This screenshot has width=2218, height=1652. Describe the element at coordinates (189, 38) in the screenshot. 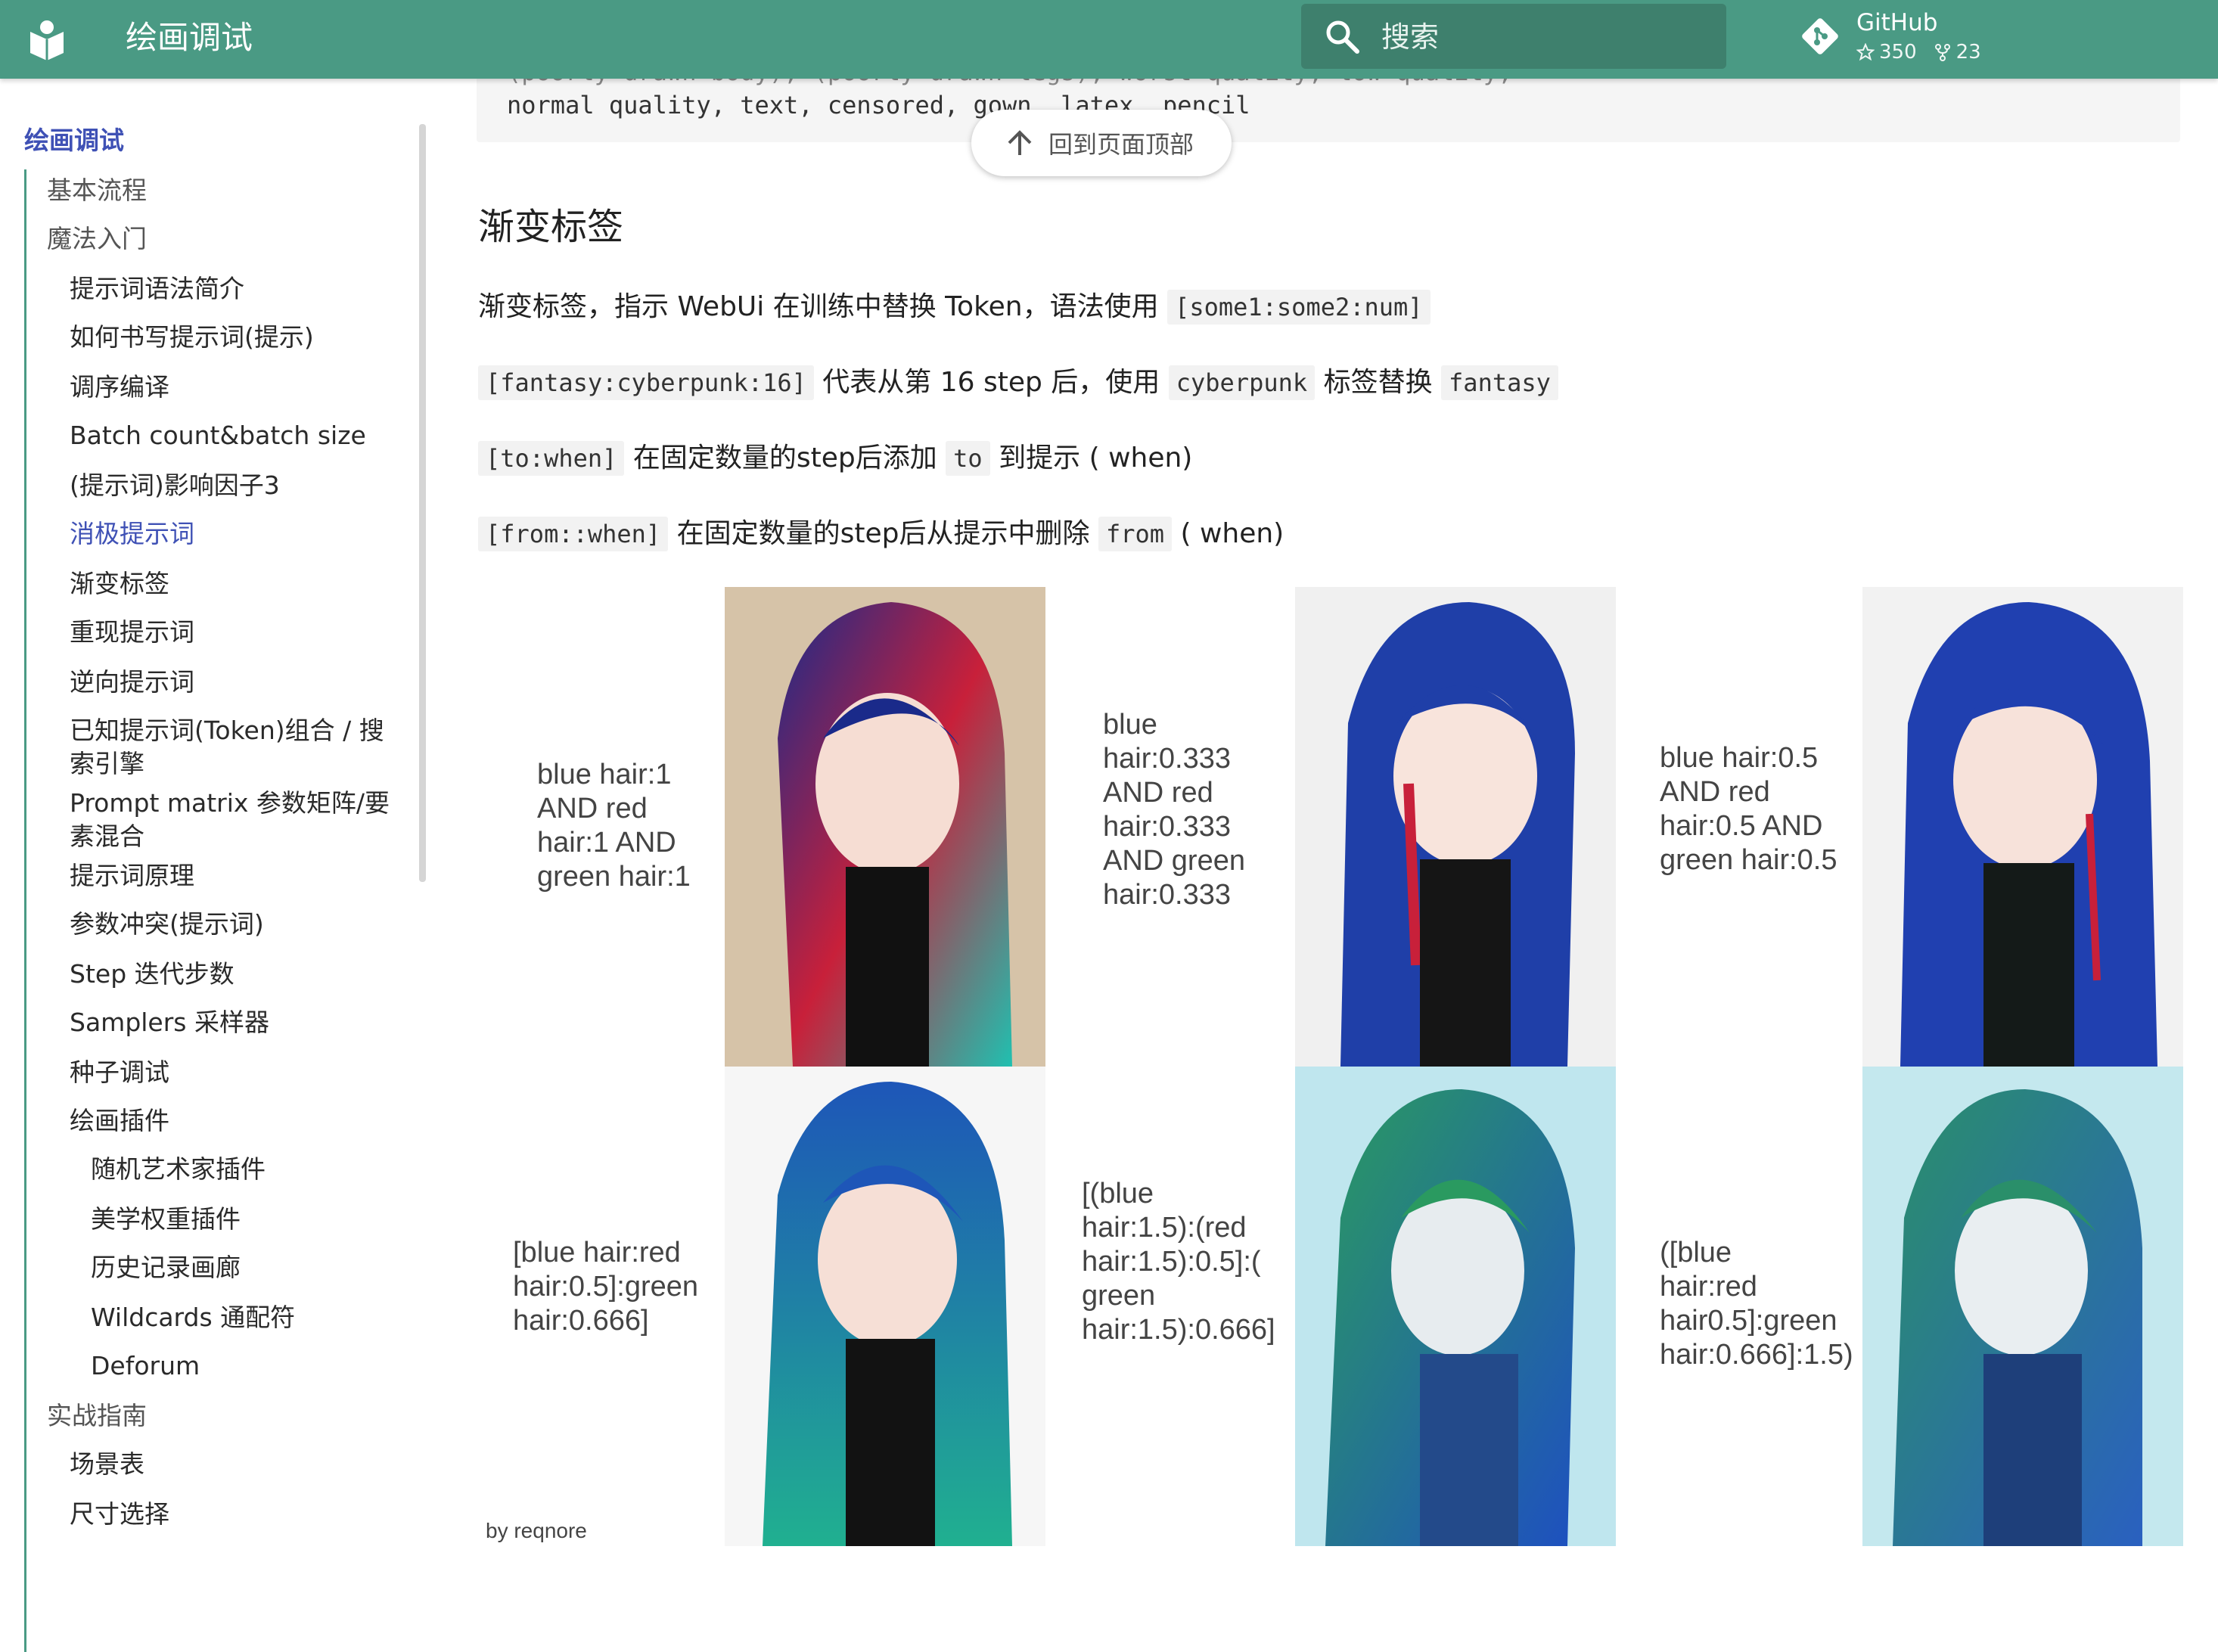

I see `site-title: 绘画调试` at that location.